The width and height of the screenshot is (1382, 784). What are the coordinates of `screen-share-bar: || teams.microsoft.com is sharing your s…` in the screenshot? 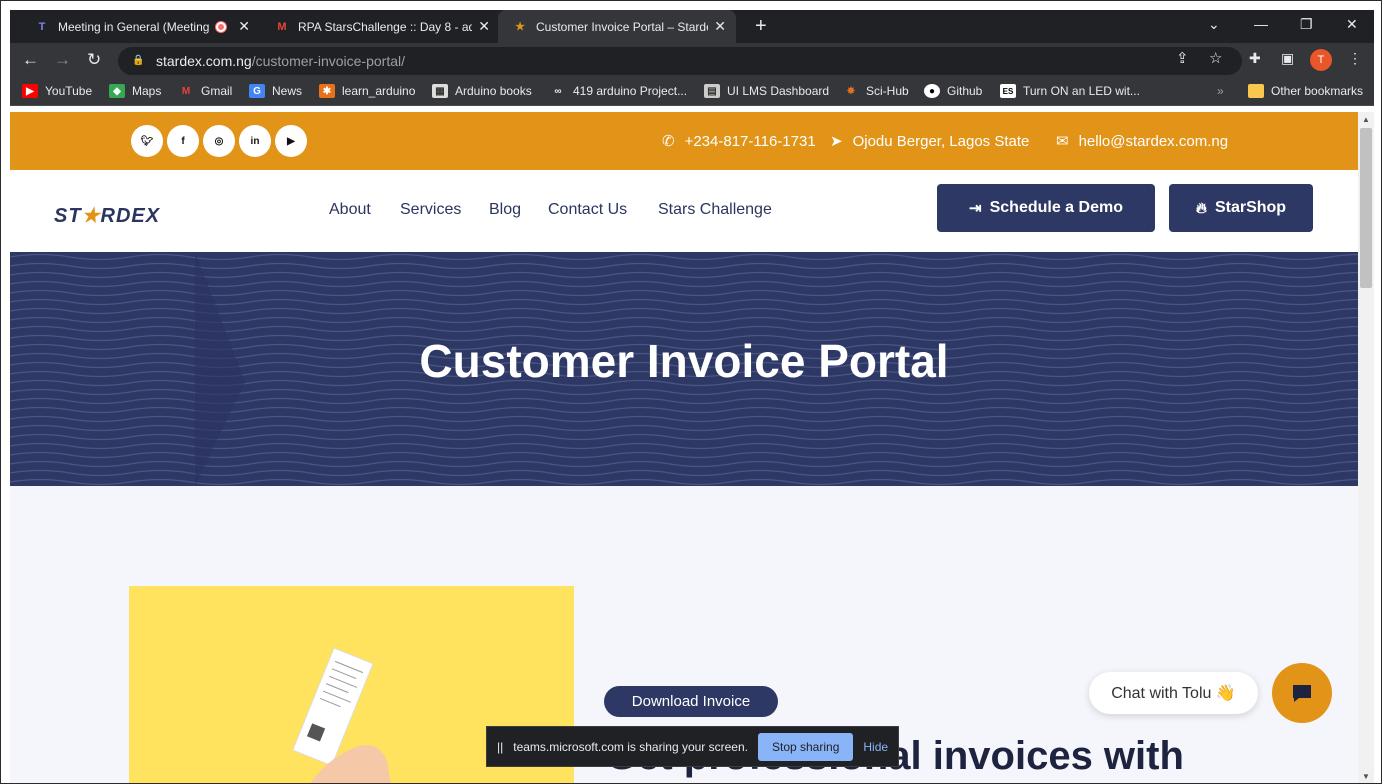 It's located at (692, 746).